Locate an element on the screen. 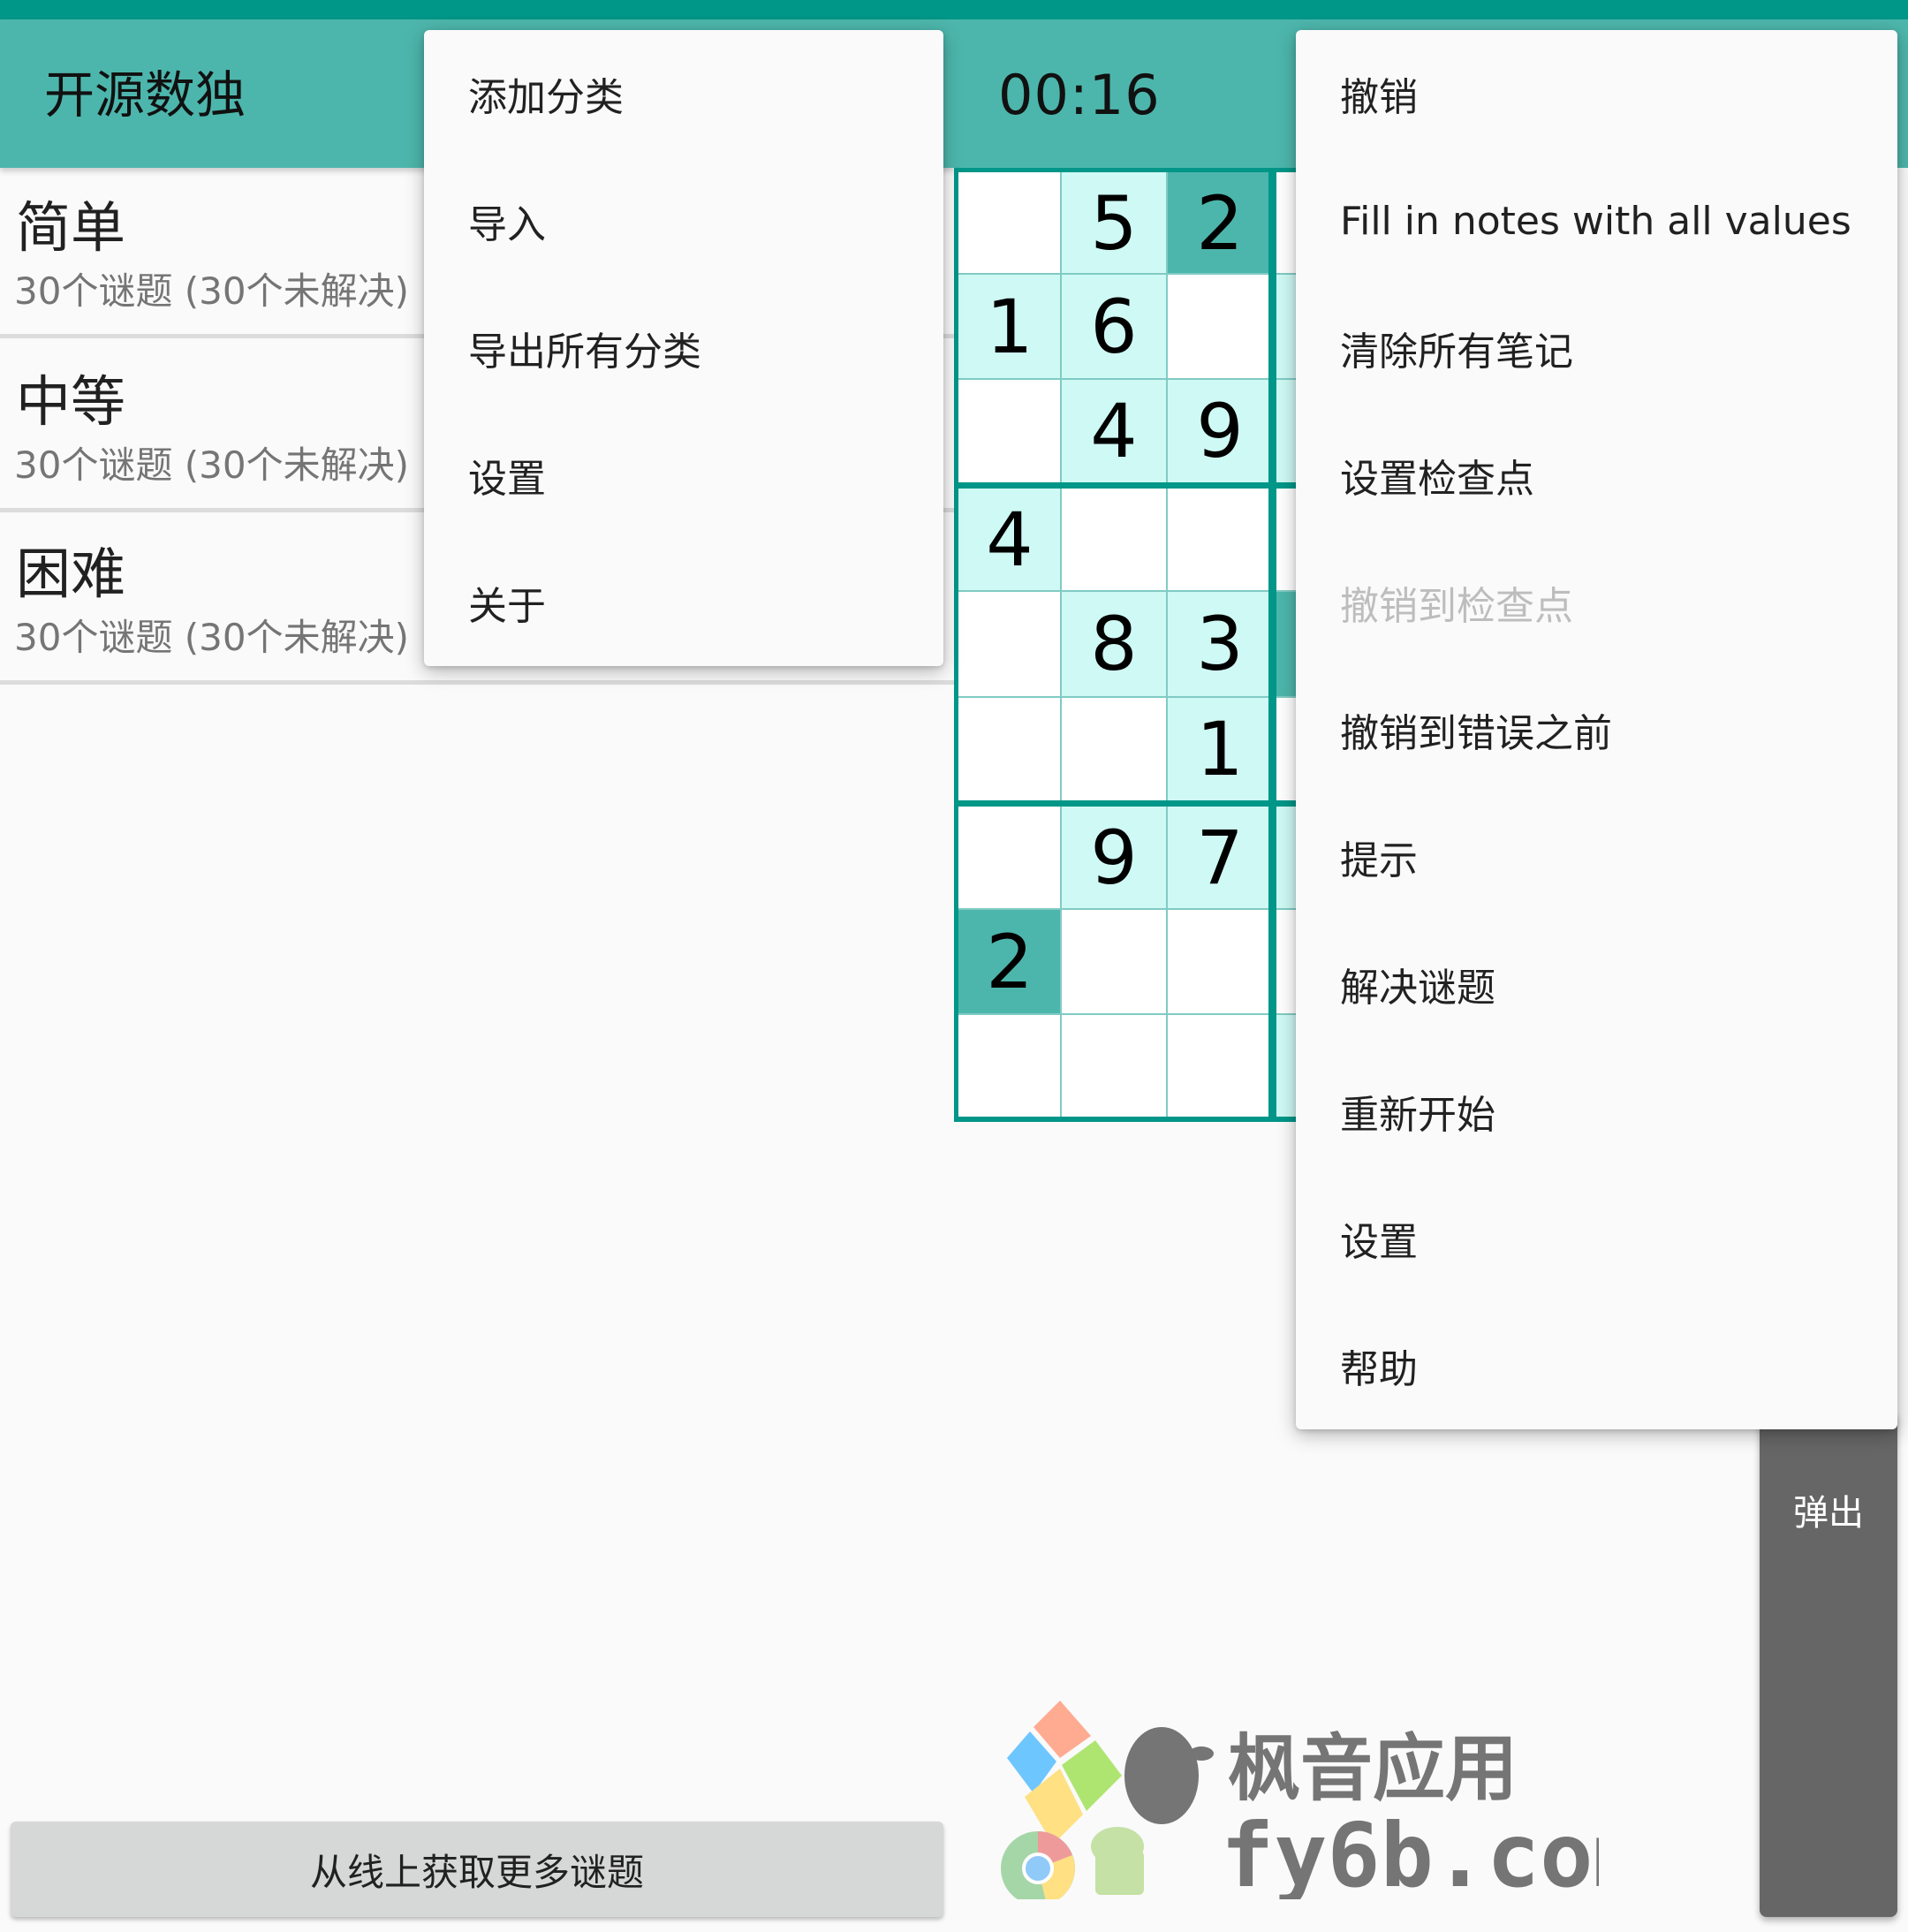  game-menu-item-3: 清除所有笔记 is located at coordinates (1596, 348).